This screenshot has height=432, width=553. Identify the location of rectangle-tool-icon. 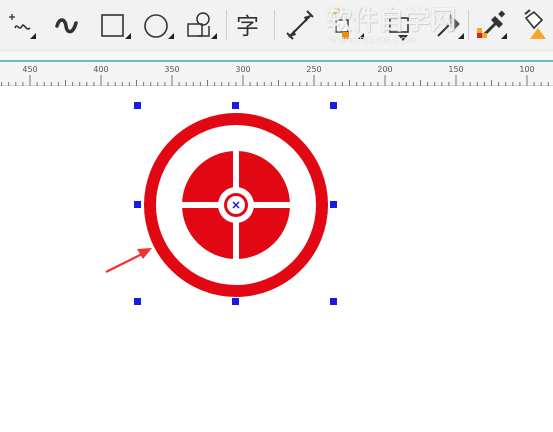
(116, 26).